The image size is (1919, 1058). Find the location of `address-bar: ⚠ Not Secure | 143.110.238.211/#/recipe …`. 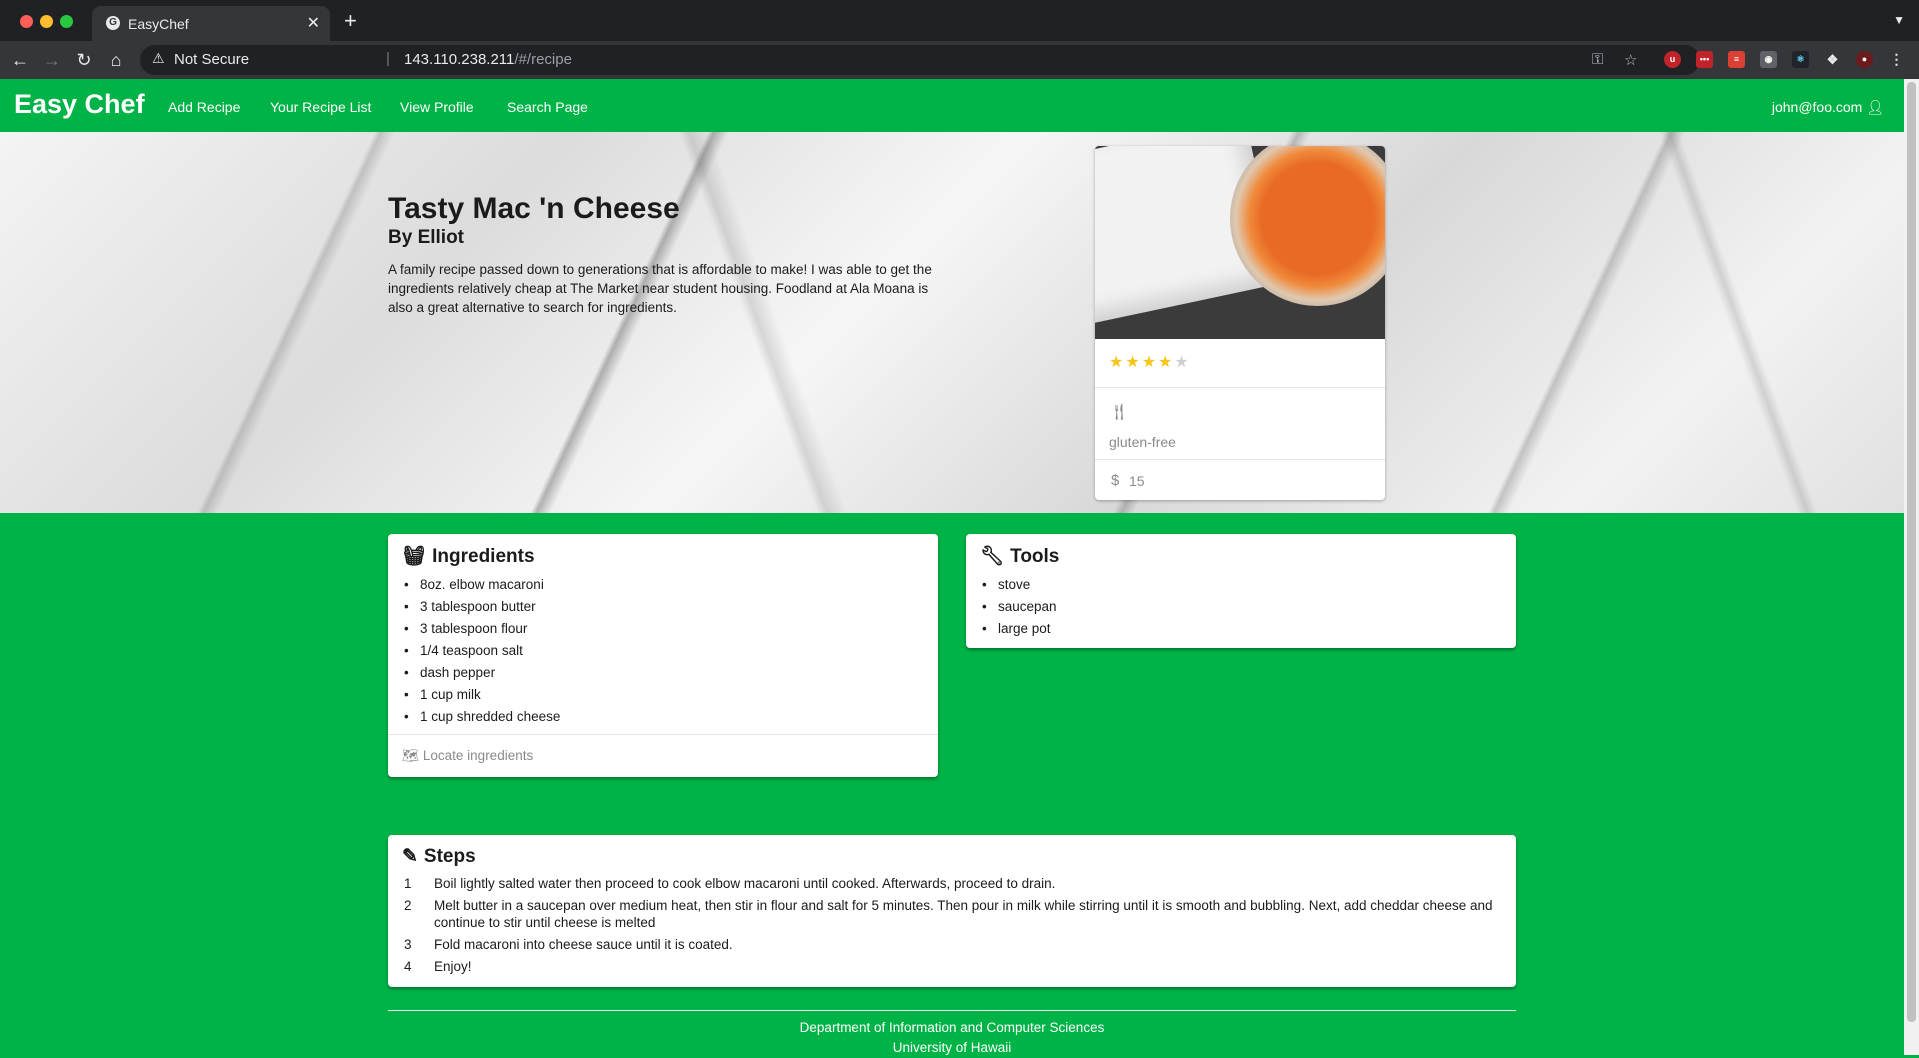

address-bar: ⚠ Not Secure | 143.110.238.211/#/recipe … is located at coordinates (920, 60).